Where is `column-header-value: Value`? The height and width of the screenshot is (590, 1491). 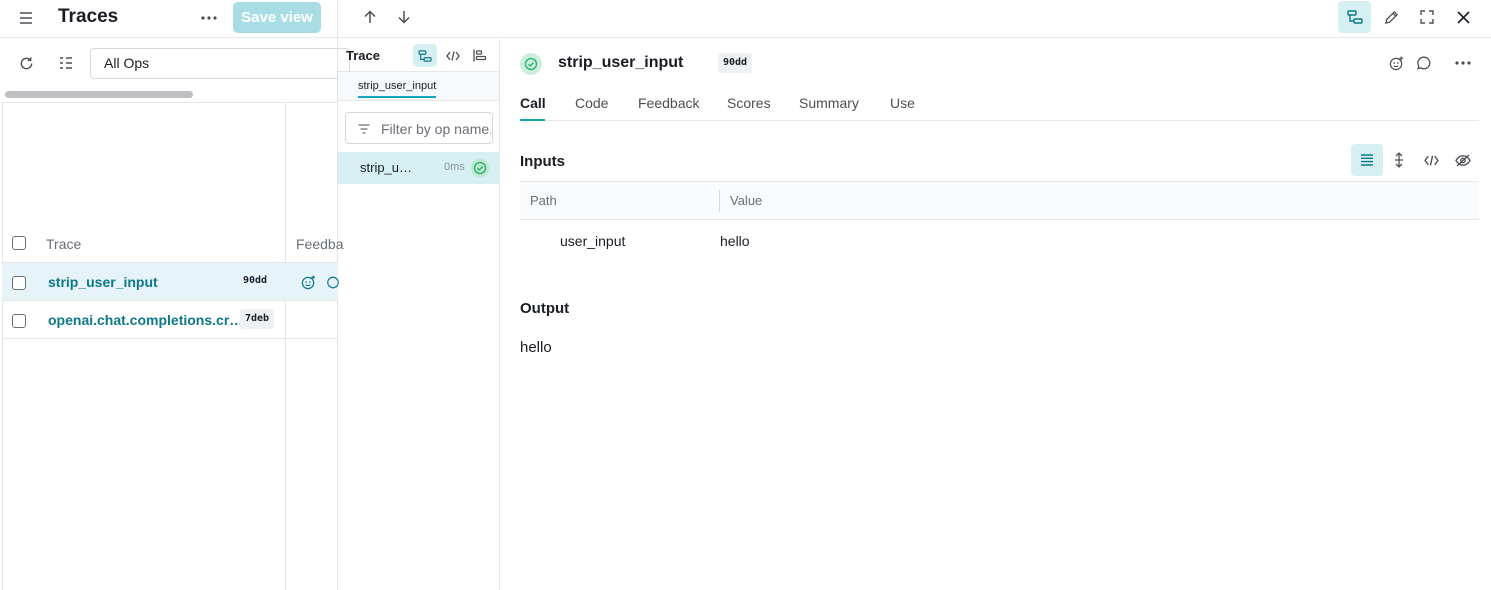 column-header-value: Value is located at coordinates (746, 200).